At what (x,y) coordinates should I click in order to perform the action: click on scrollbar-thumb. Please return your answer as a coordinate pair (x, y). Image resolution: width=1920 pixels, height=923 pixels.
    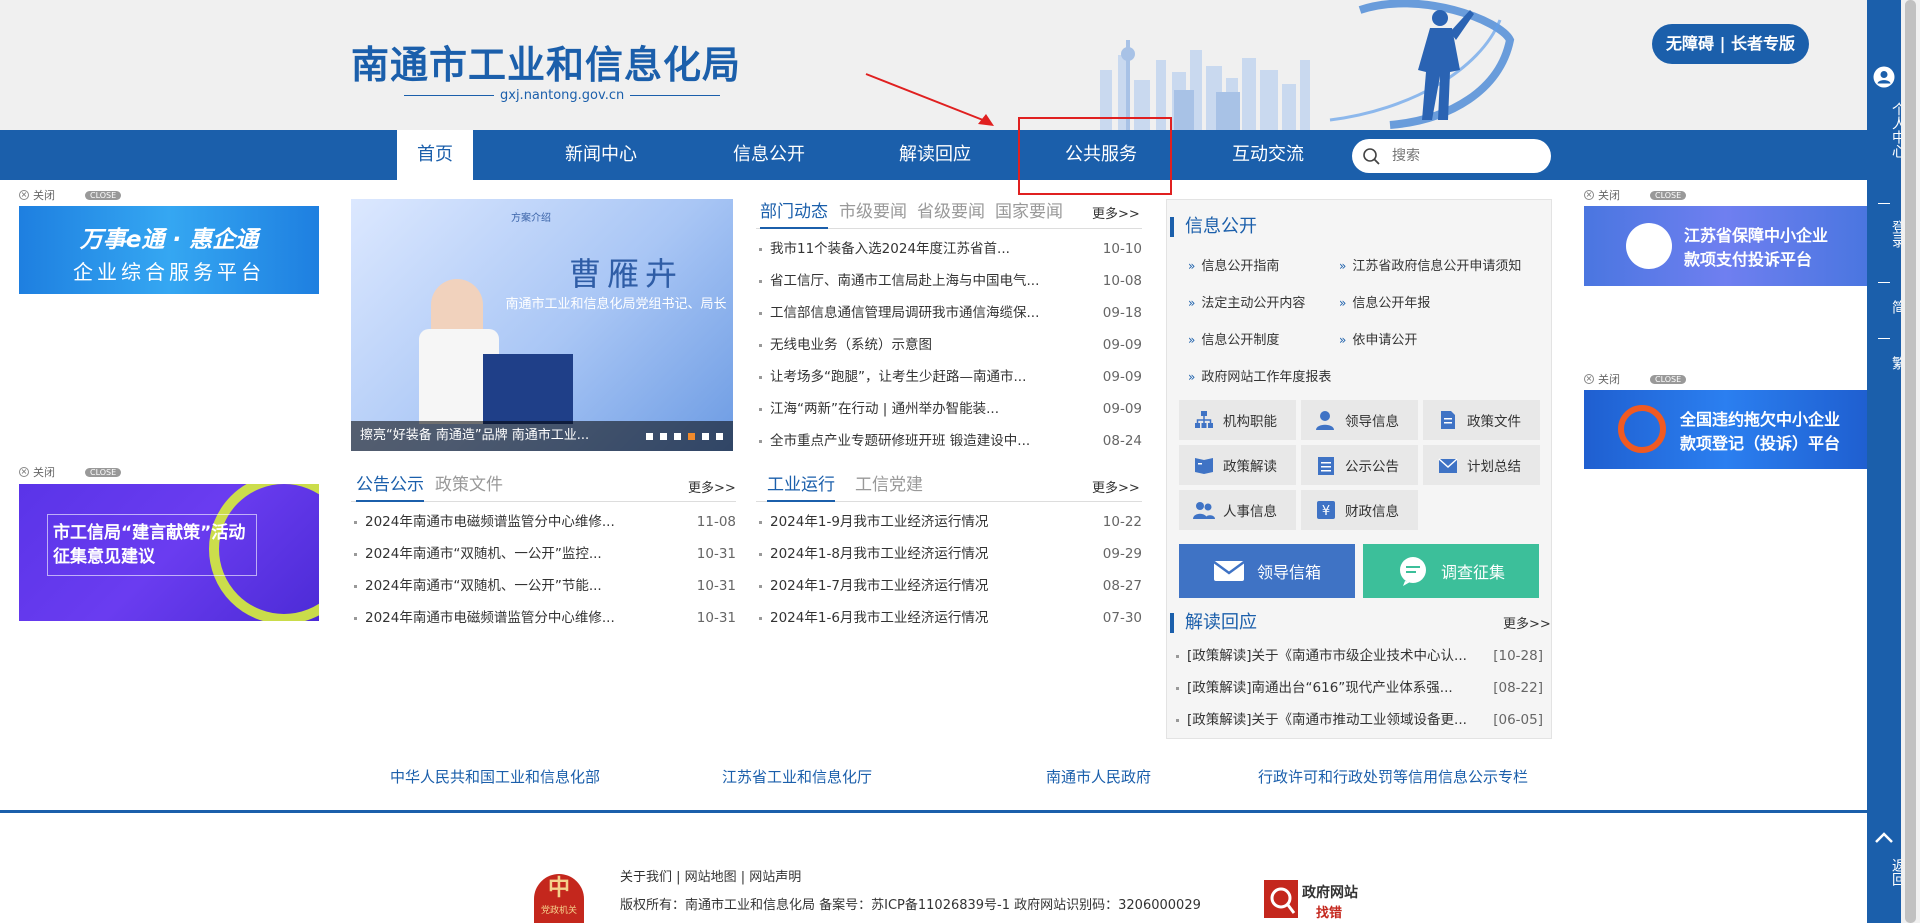
    Looking at the image, I should click on (1910, 461).